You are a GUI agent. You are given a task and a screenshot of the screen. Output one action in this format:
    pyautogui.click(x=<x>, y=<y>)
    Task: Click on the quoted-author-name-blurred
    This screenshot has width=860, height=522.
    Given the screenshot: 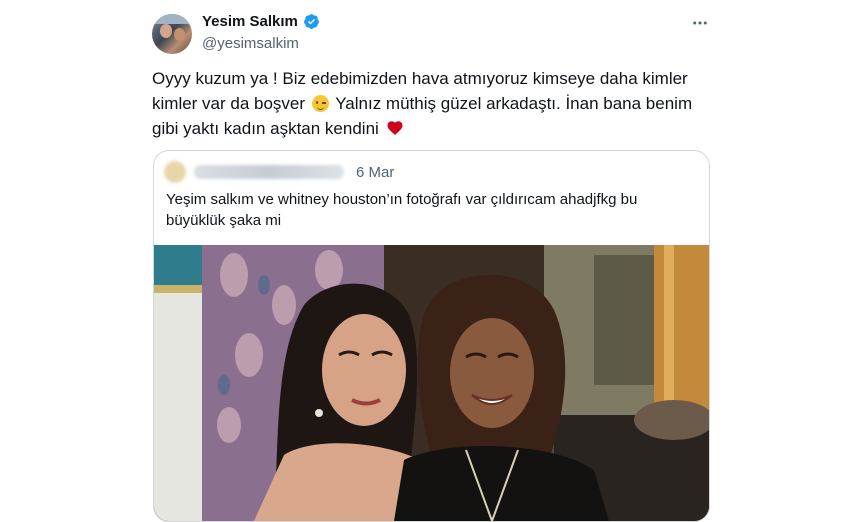 What is the action you would take?
    pyautogui.click(x=269, y=172)
    